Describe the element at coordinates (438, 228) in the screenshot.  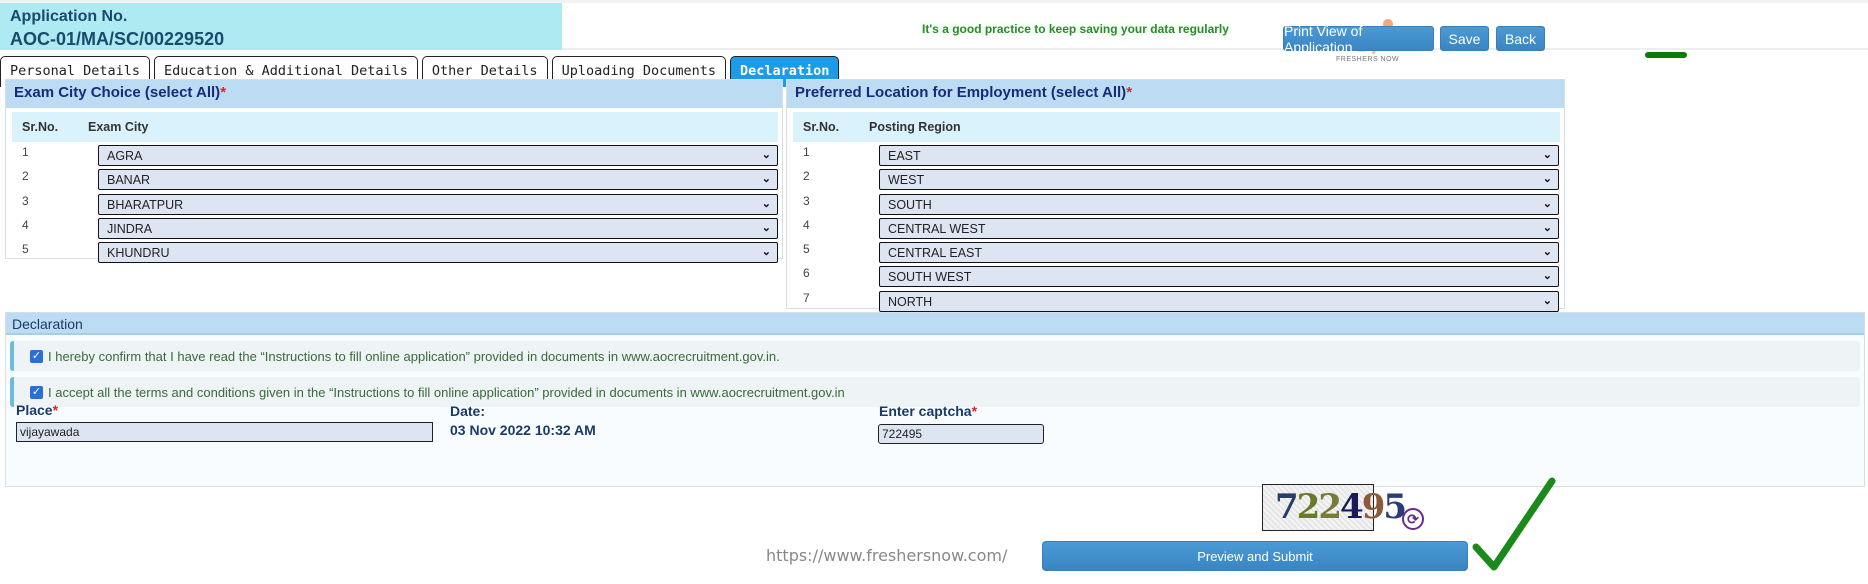
I see `exam-city-select: JINDRA ⌄` at that location.